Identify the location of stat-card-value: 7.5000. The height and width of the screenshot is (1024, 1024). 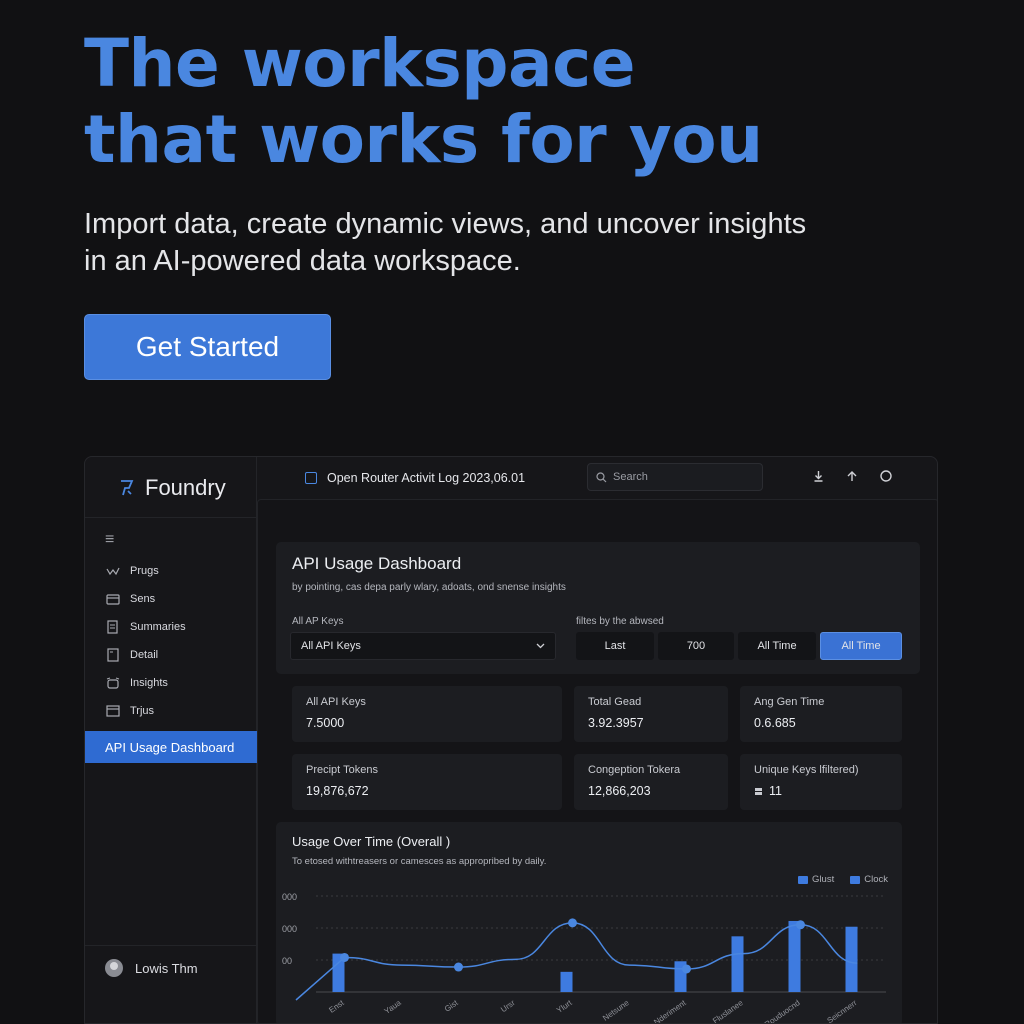
(325, 723).